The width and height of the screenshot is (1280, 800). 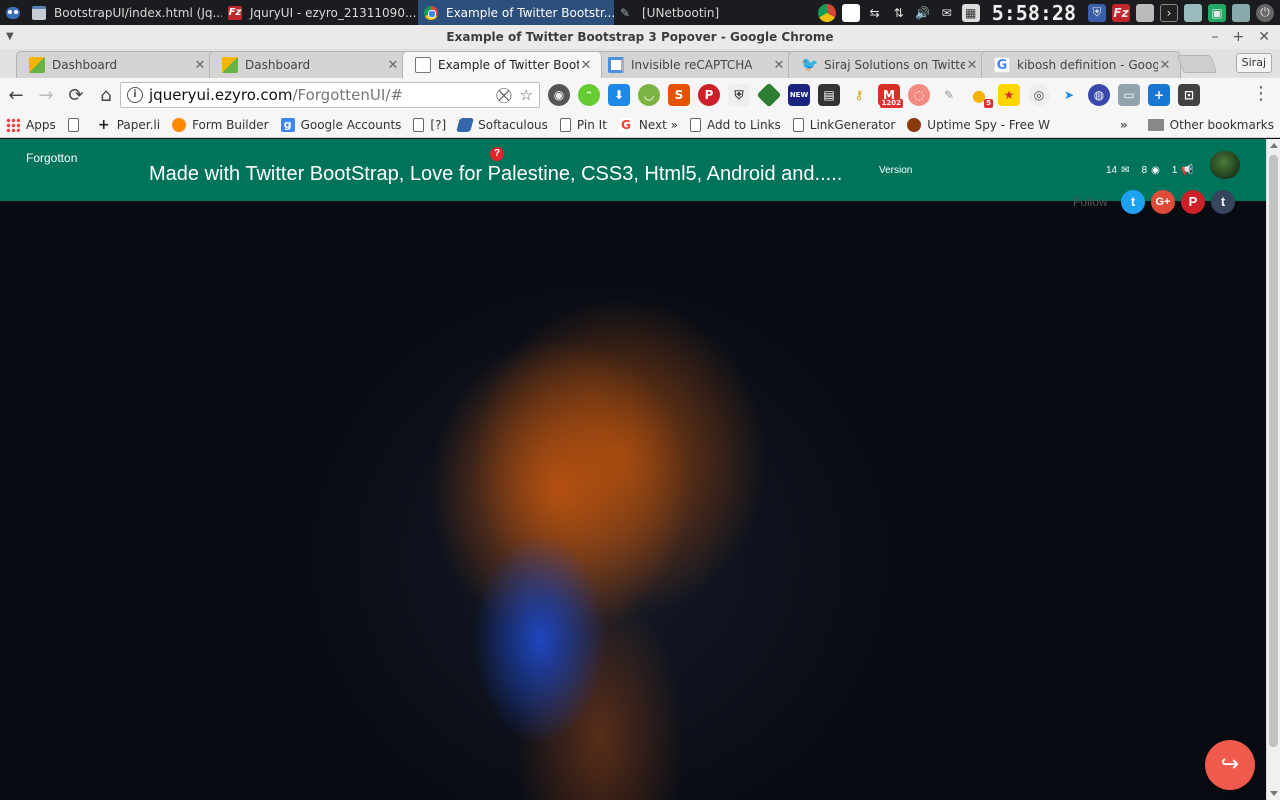 I want to click on tab-label: Dashboard, so click(x=278, y=65).